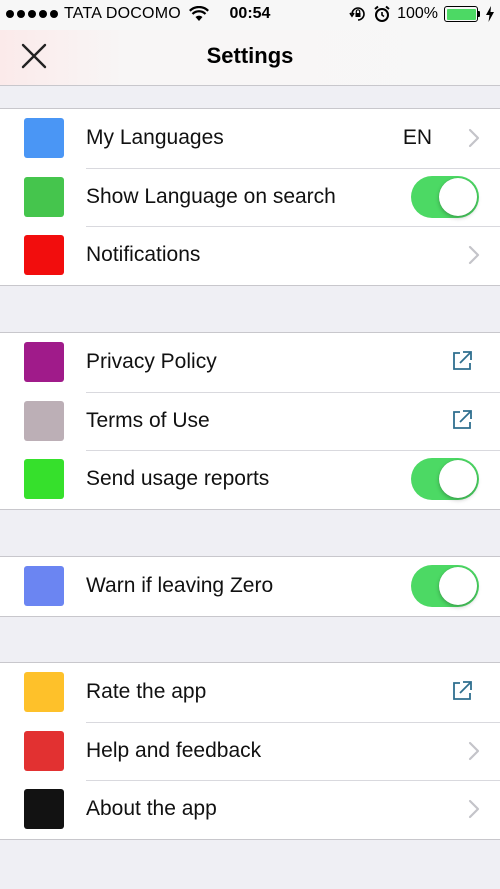  What do you see at coordinates (250, 692) in the screenshot?
I see `settings-row-rate-the-app: Rate the app` at bounding box center [250, 692].